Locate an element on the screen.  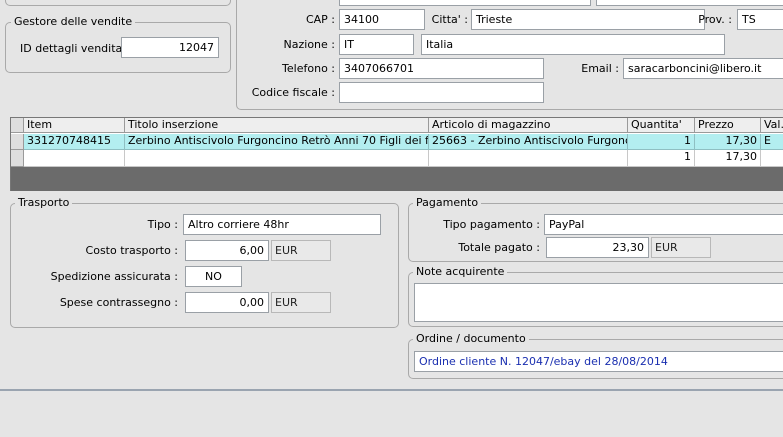
spese-contrassegno-currency: EUR is located at coordinates (301, 302).